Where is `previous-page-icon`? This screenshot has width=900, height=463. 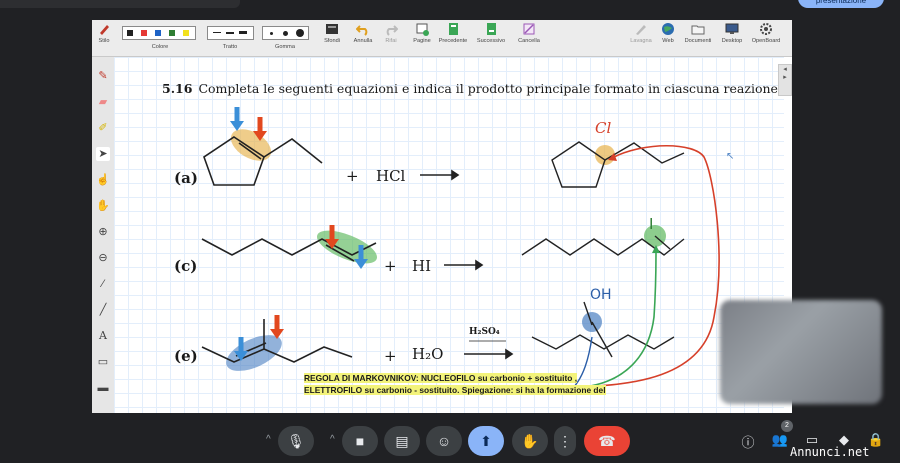 previous-page-icon is located at coordinates (453, 29).